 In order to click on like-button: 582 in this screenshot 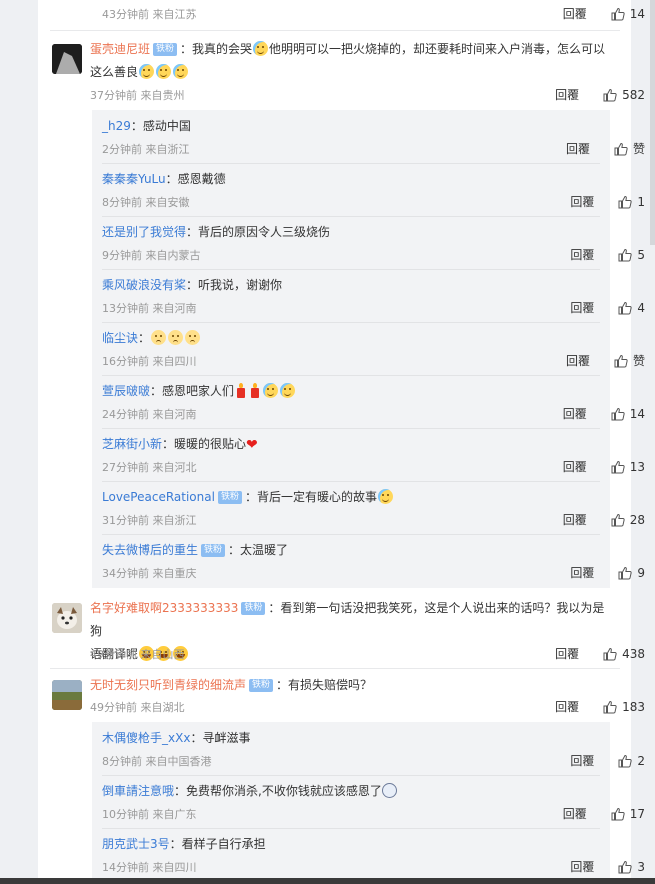, I will do `click(624, 95)`.